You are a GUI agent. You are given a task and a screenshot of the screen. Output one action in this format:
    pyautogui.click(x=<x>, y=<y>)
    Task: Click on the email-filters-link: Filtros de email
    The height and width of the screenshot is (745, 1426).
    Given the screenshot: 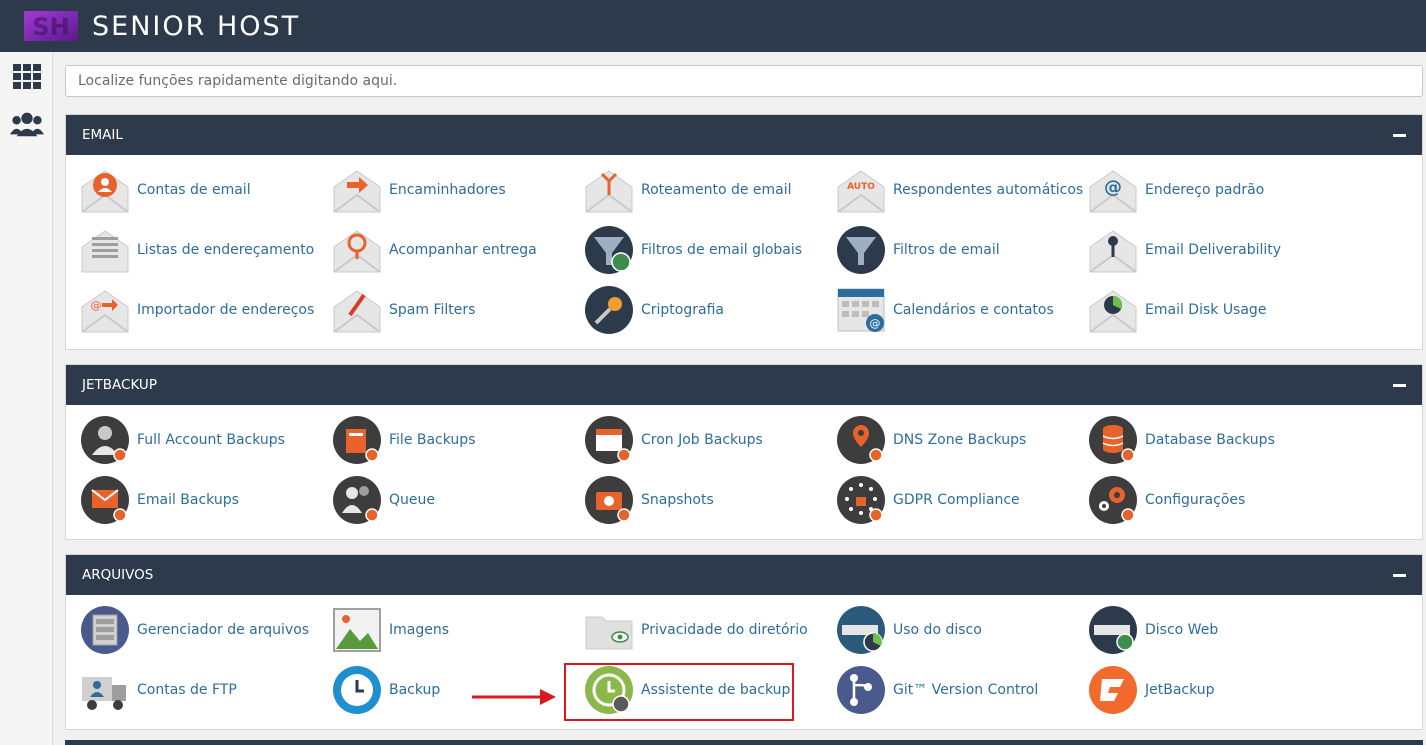 What is the action you would take?
    pyautogui.click(x=956, y=250)
    